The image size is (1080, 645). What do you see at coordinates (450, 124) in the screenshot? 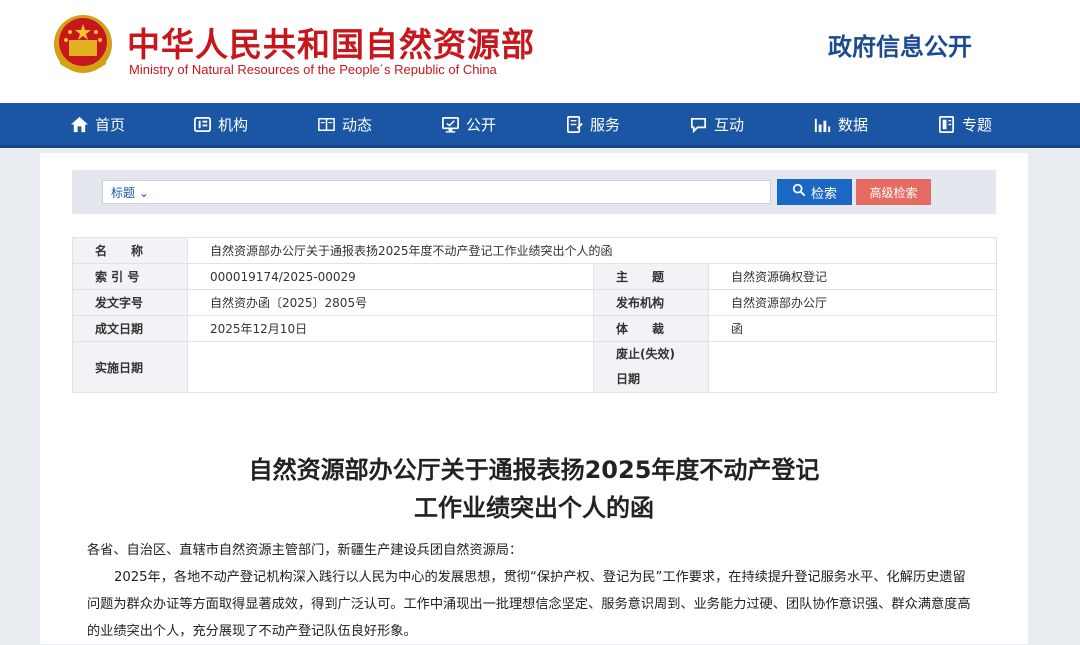
I see `monitor-icon` at bounding box center [450, 124].